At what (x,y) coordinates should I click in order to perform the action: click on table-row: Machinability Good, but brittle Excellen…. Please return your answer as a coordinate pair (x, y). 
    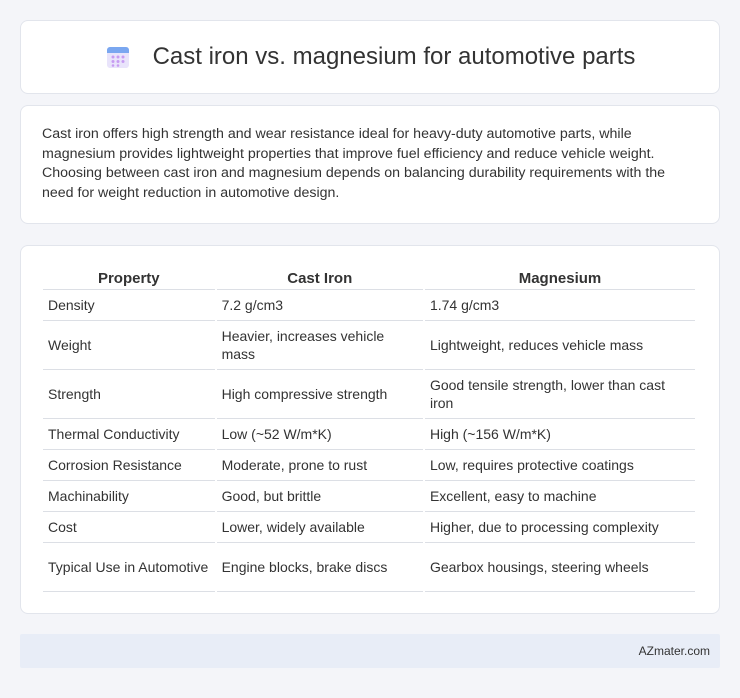
    Looking at the image, I should click on (369, 496).